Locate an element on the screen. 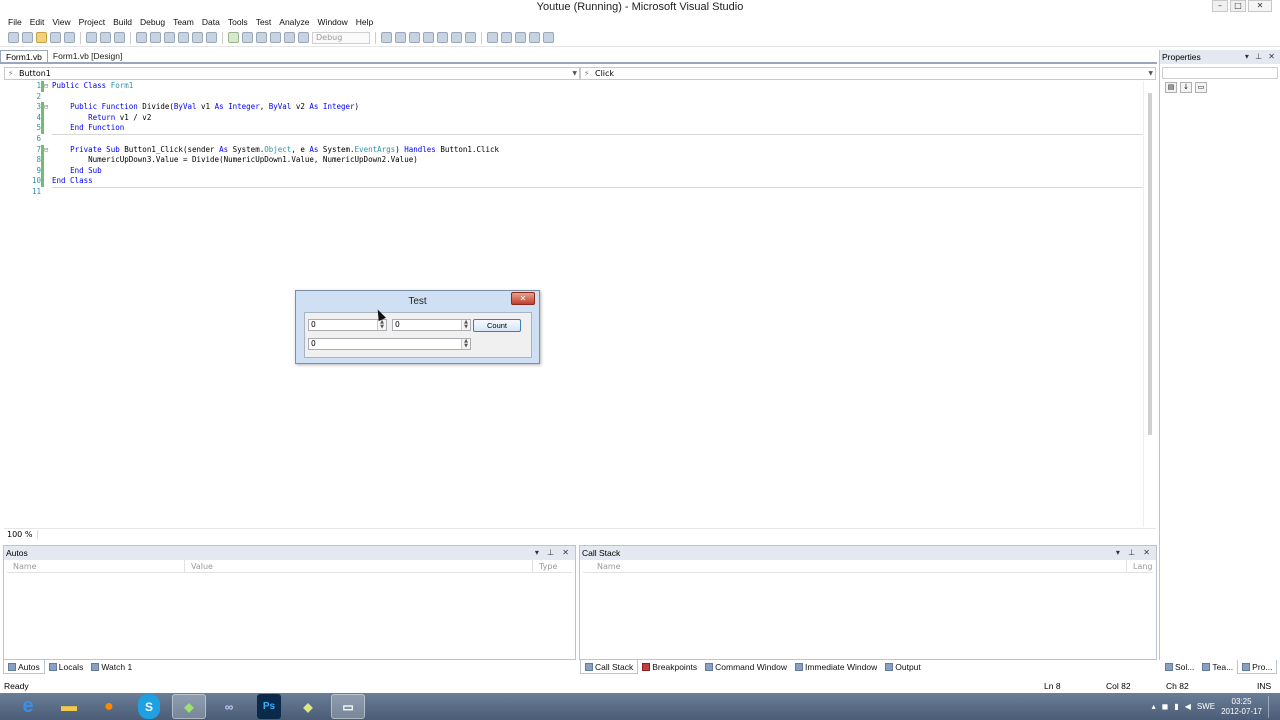  new-project-icon is located at coordinates (13, 37).